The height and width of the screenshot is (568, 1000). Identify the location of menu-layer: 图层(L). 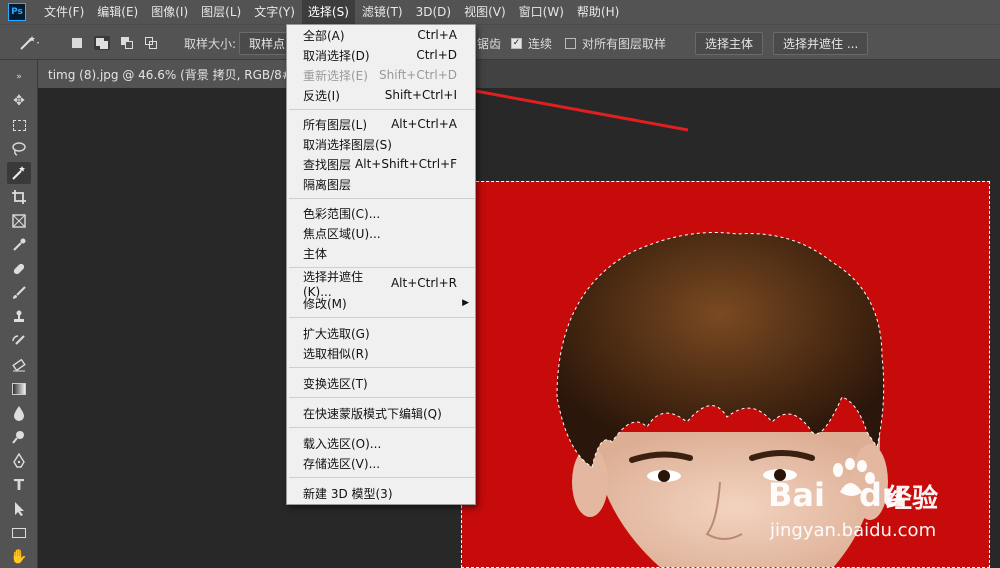
(221, 12).